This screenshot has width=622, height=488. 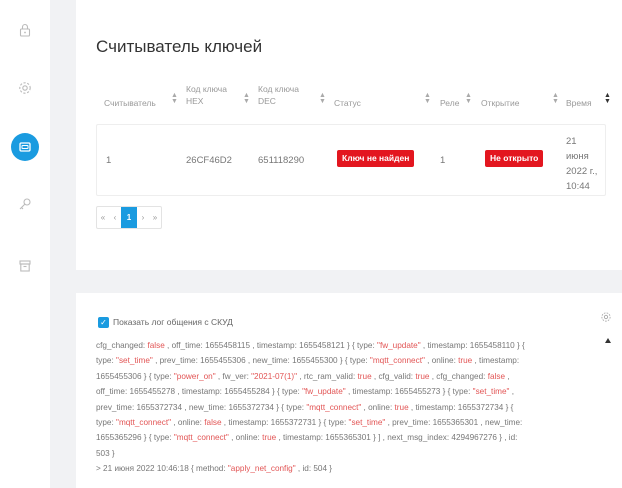 What do you see at coordinates (347, 103) in the screenshot?
I see `column-header-status: Статус` at bounding box center [347, 103].